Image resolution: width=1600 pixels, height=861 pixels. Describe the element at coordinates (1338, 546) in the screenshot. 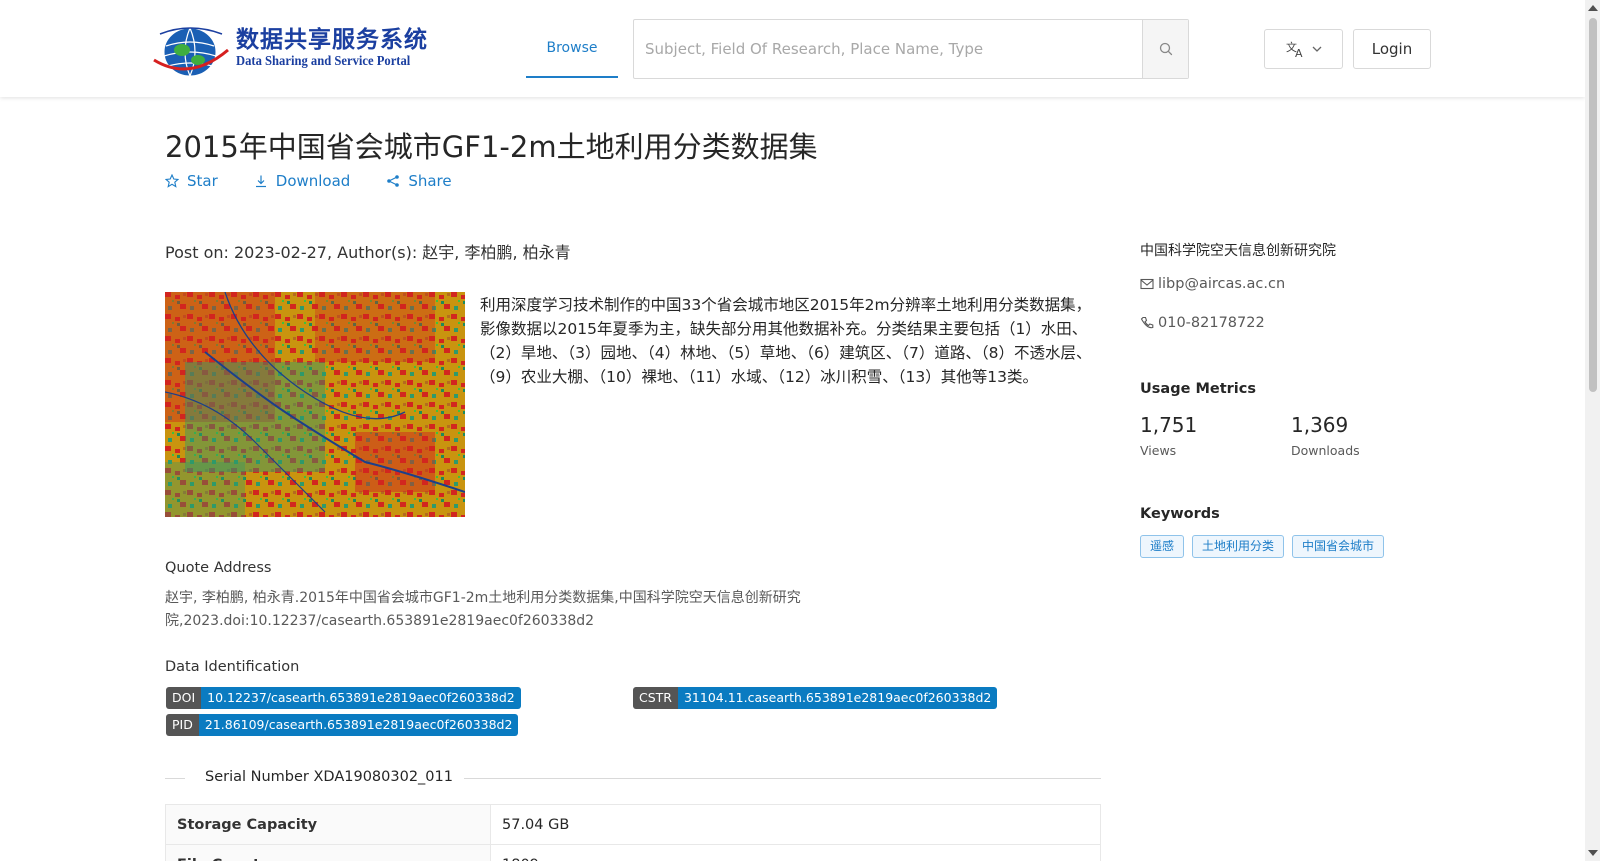

I see `keyword-tag: 中国省会城市` at that location.